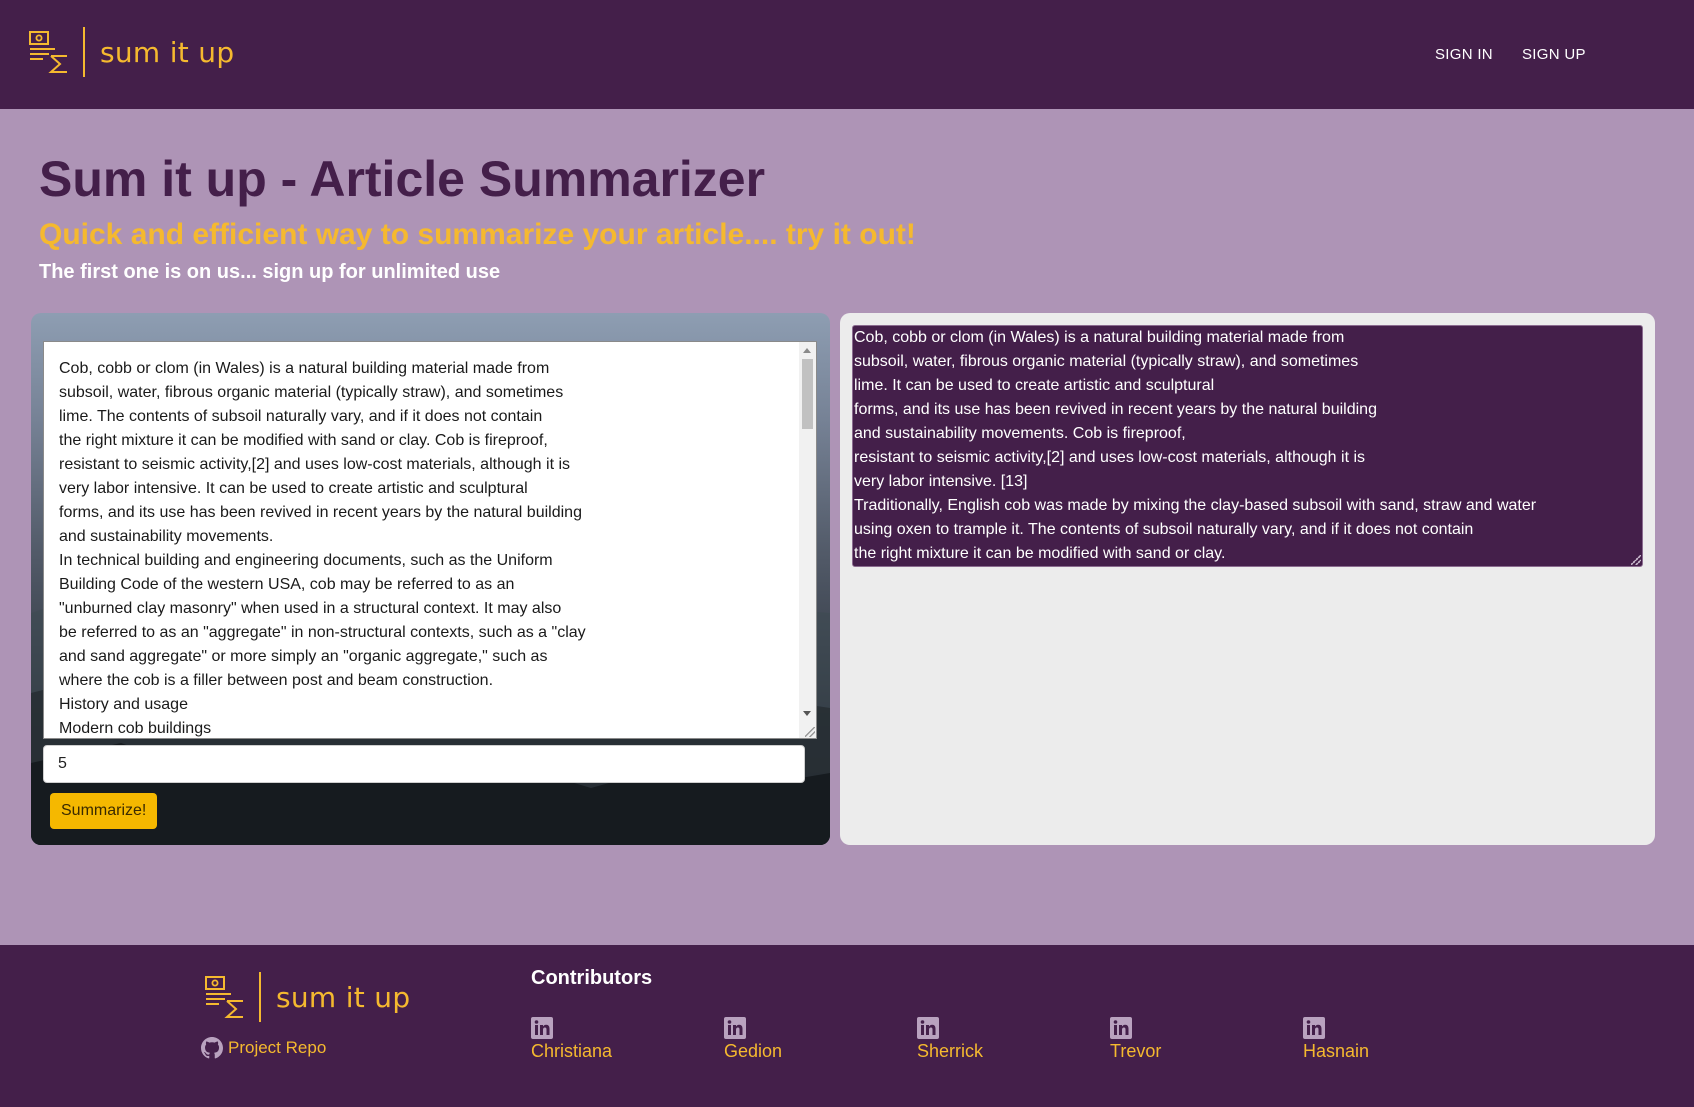 The width and height of the screenshot is (1694, 1107). What do you see at coordinates (950, 1051) in the screenshot?
I see `contributor-name: Sherrick` at bounding box center [950, 1051].